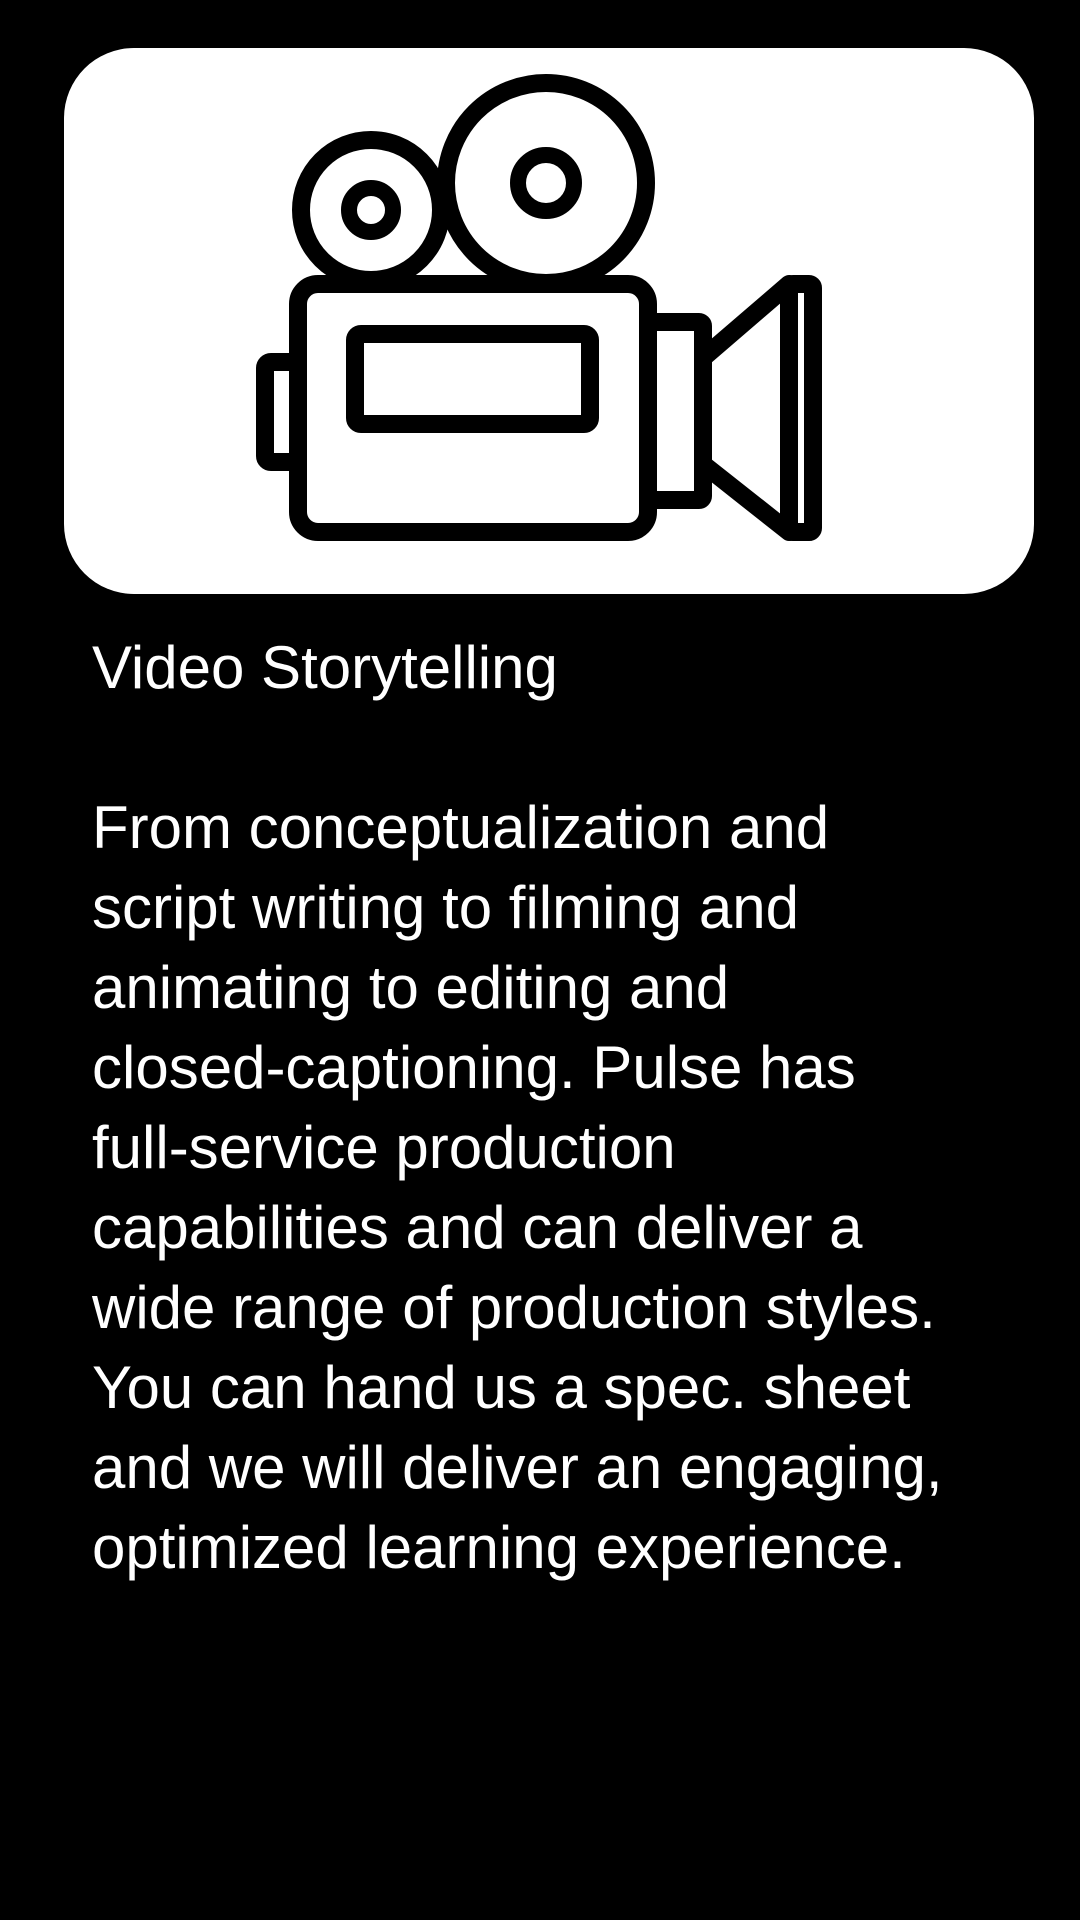 Image resolution: width=1080 pixels, height=1920 pixels. Describe the element at coordinates (445, 907) in the screenshot. I see `description-line: script writing to filming and` at that location.